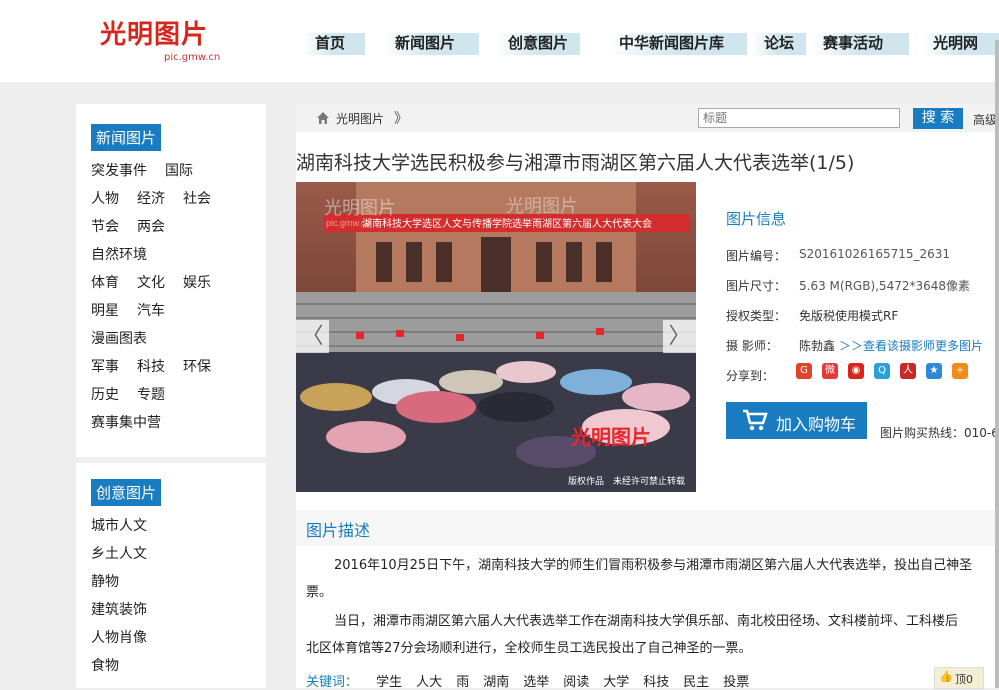  What do you see at coordinates (360, 118) in the screenshot?
I see `breadcrumb-home: 光明图片` at bounding box center [360, 118].